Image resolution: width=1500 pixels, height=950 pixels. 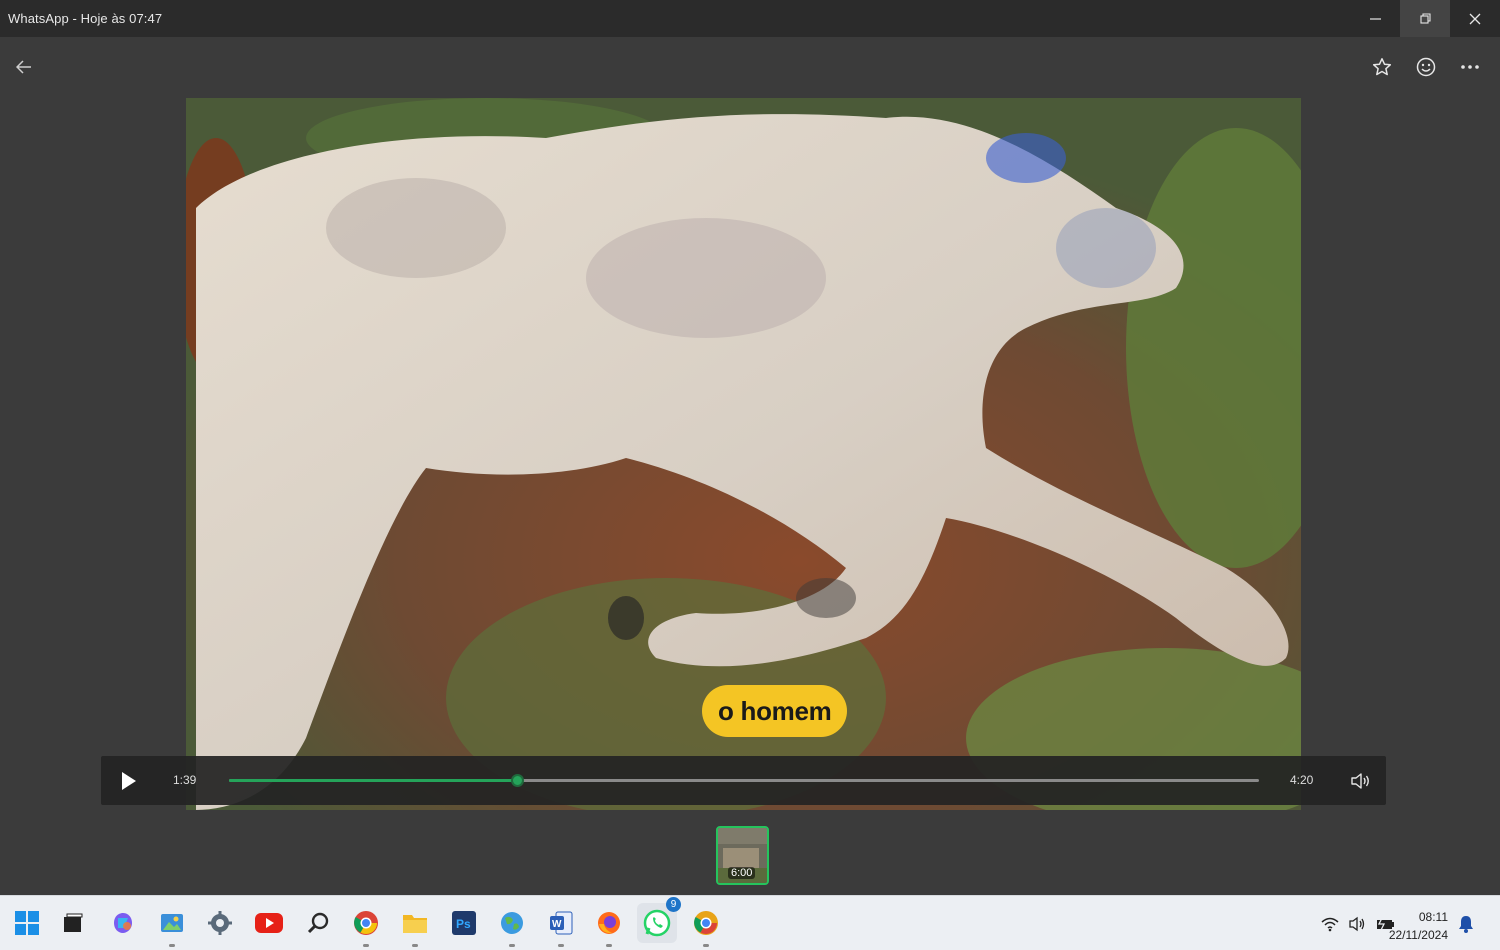 I want to click on search-app-icon, so click(x=318, y=923).